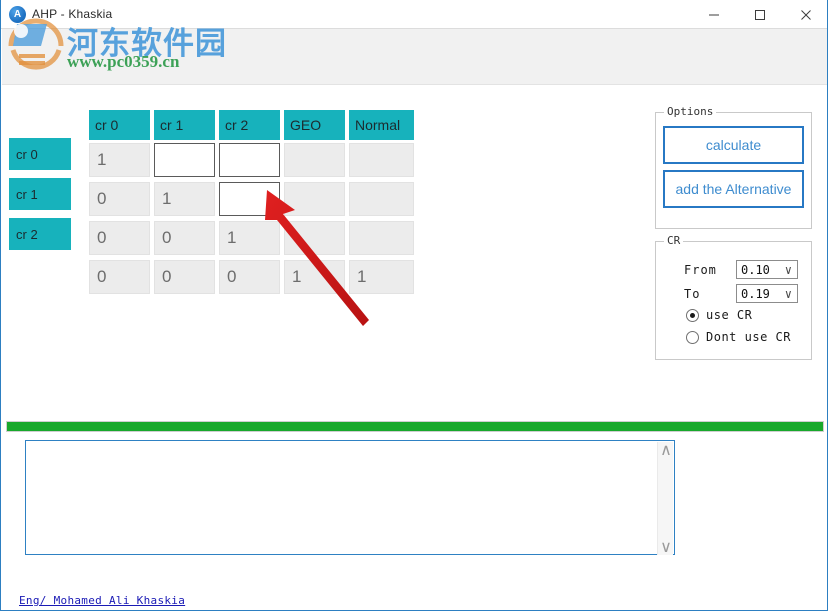 The width and height of the screenshot is (828, 611). I want to click on table-row: 0 1, so click(253, 199).